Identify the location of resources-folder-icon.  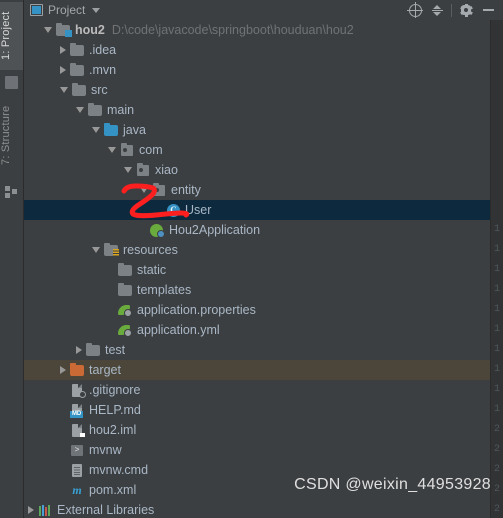
(111, 250).